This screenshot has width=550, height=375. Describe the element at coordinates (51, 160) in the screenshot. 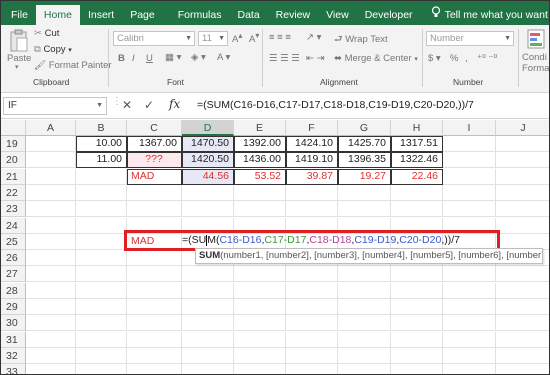

I see `cell-a20` at that location.